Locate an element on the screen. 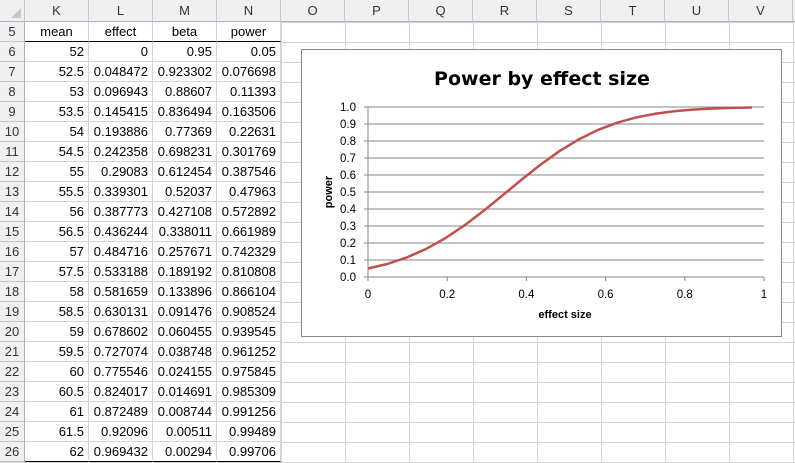 The image size is (795, 463). cell: 60.5 is located at coordinates (57, 392).